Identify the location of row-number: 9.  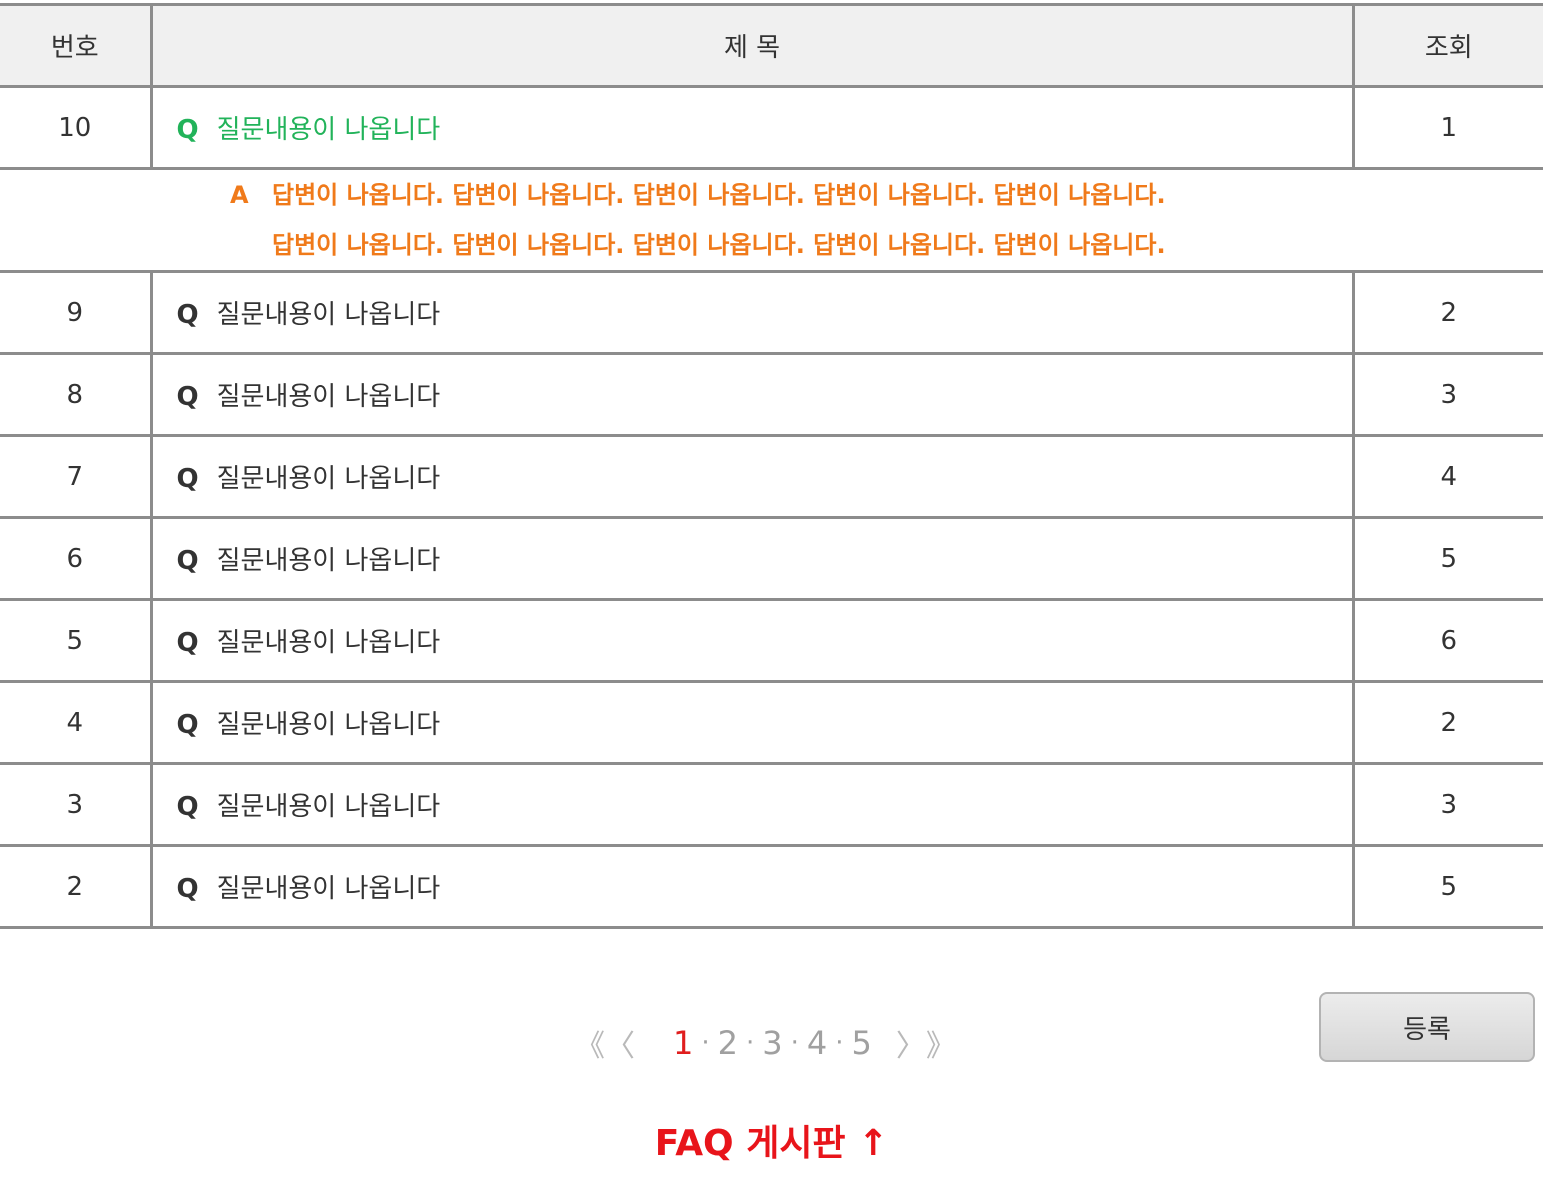
(75, 313).